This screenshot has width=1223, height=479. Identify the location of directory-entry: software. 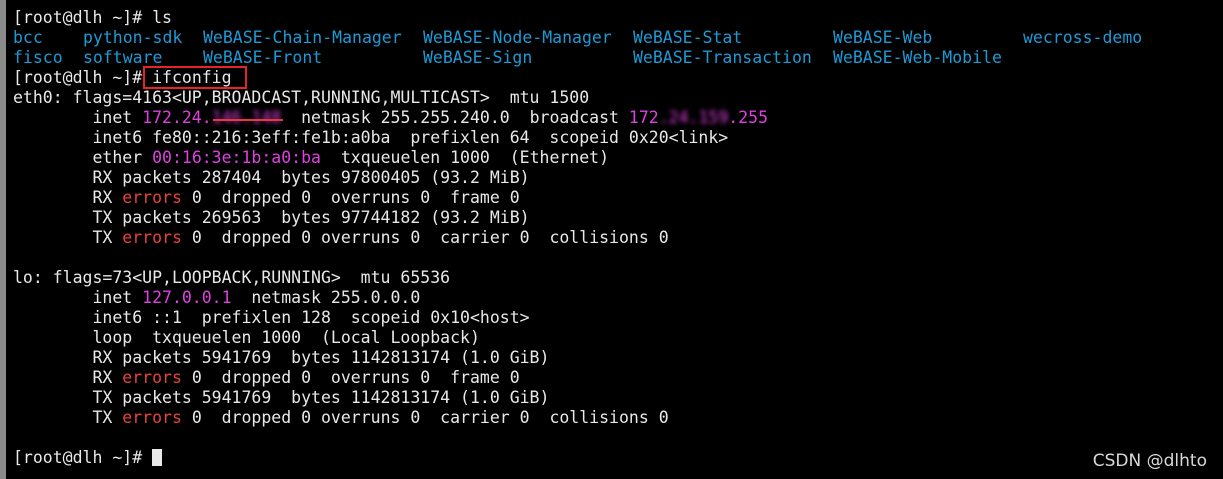
(123, 57).